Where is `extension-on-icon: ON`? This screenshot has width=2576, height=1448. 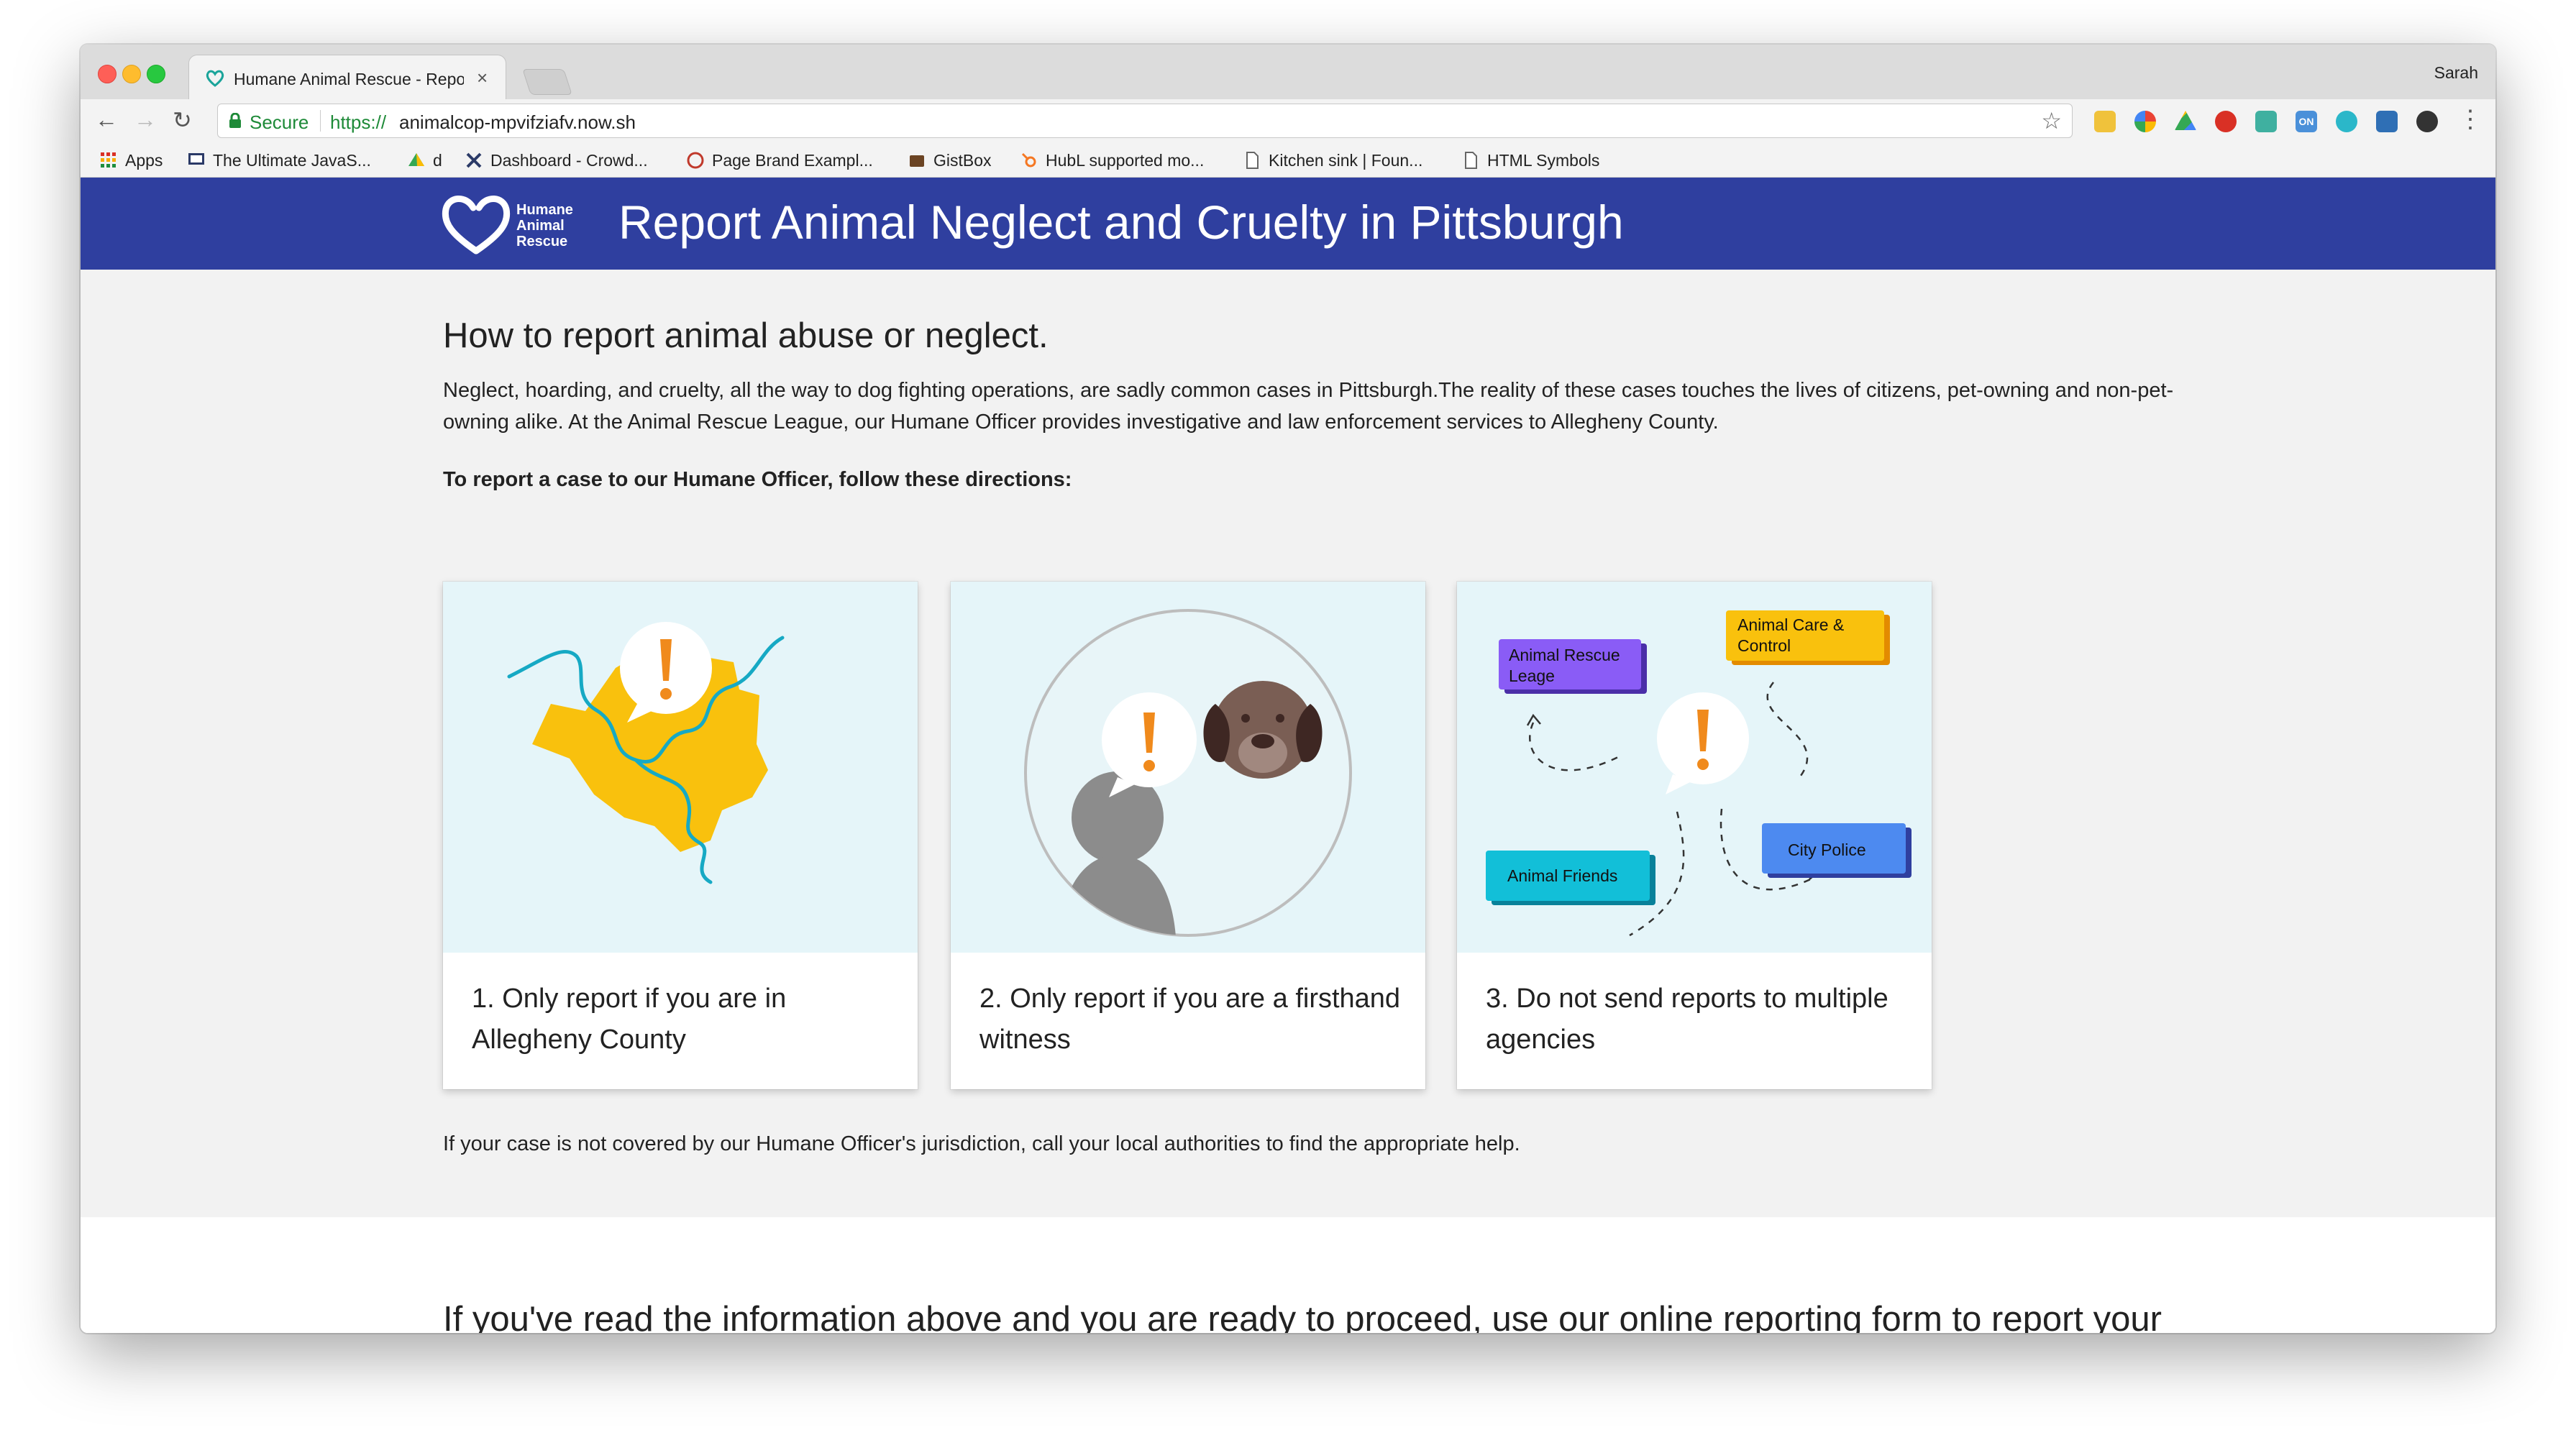
extension-on-icon: ON is located at coordinates (2306, 121).